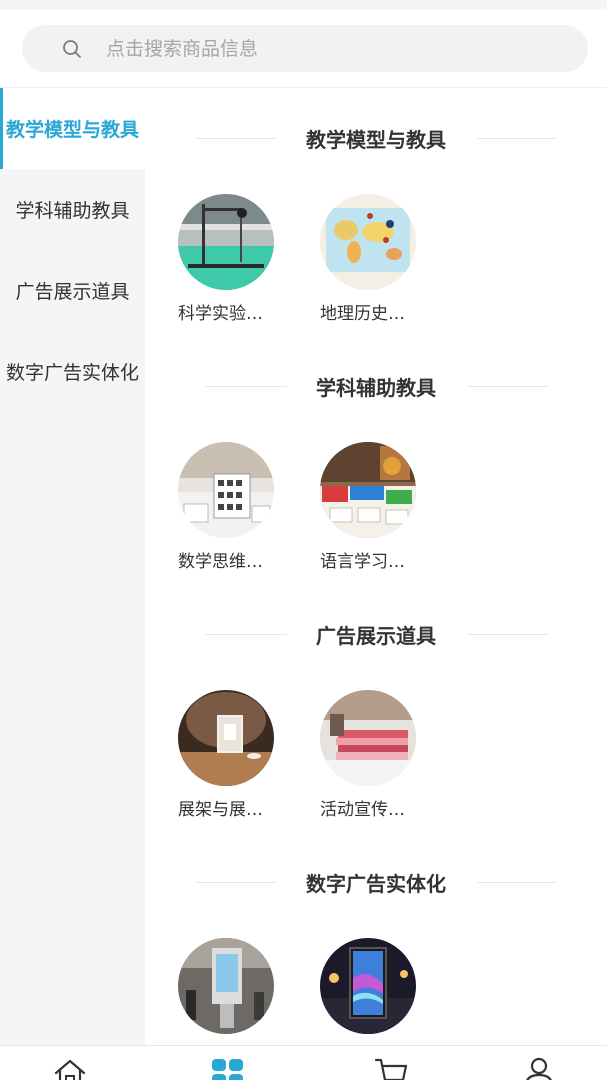  I want to click on product-image-table-stand, so click(226, 738).